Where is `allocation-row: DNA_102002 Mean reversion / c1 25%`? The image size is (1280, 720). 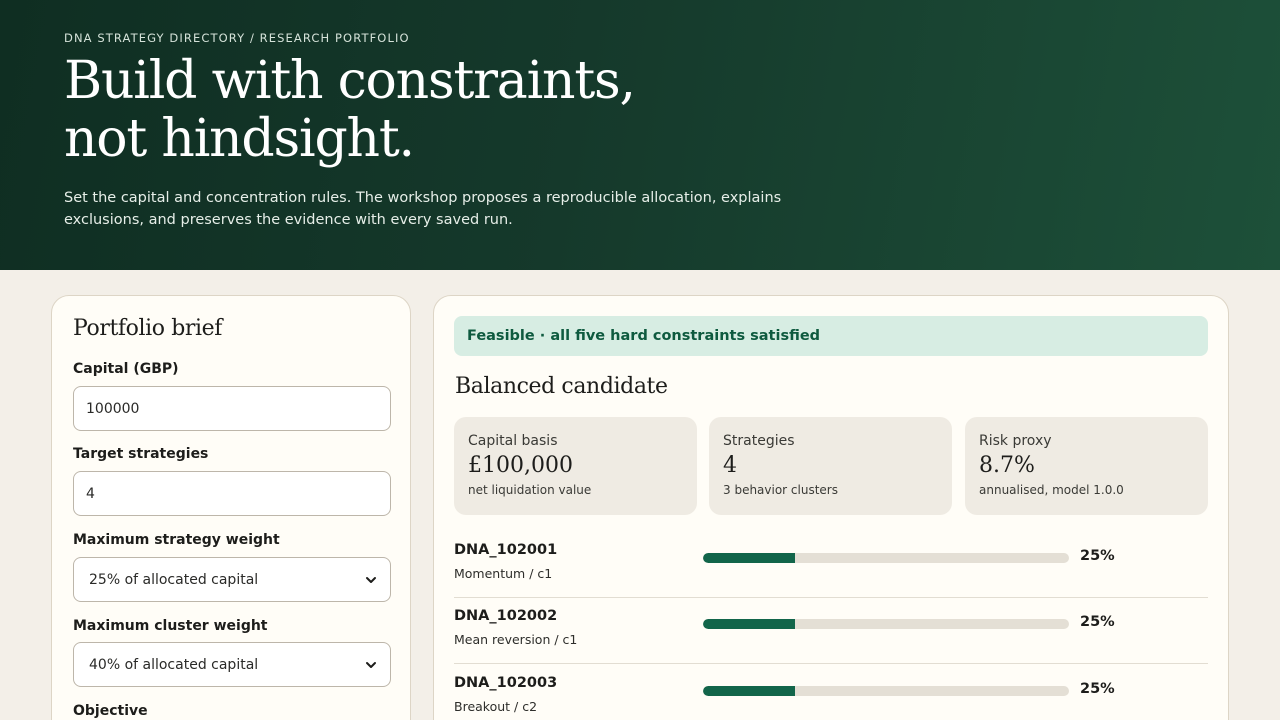 allocation-row: DNA_102002 Mean reversion / c1 25% is located at coordinates (831, 631).